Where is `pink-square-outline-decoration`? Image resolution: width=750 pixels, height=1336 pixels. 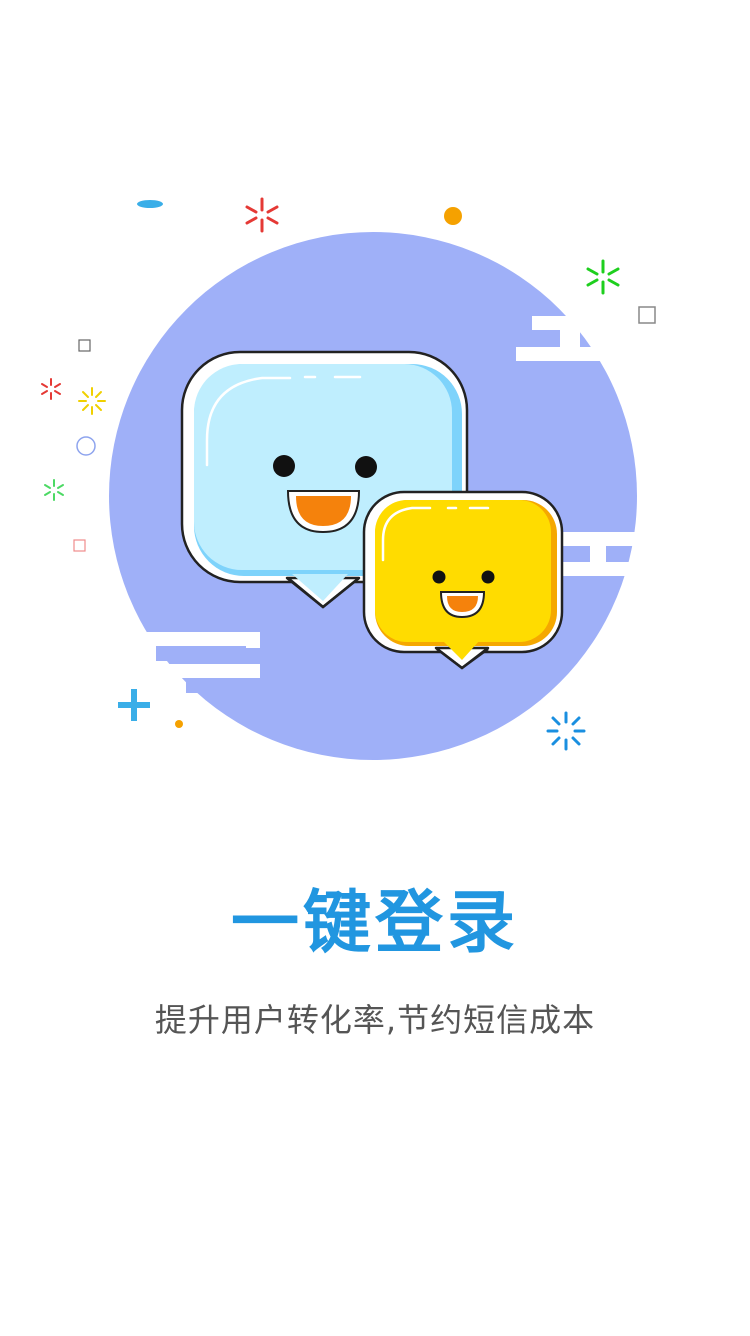
pink-square-outline-decoration is located at coordinates (79, 545).